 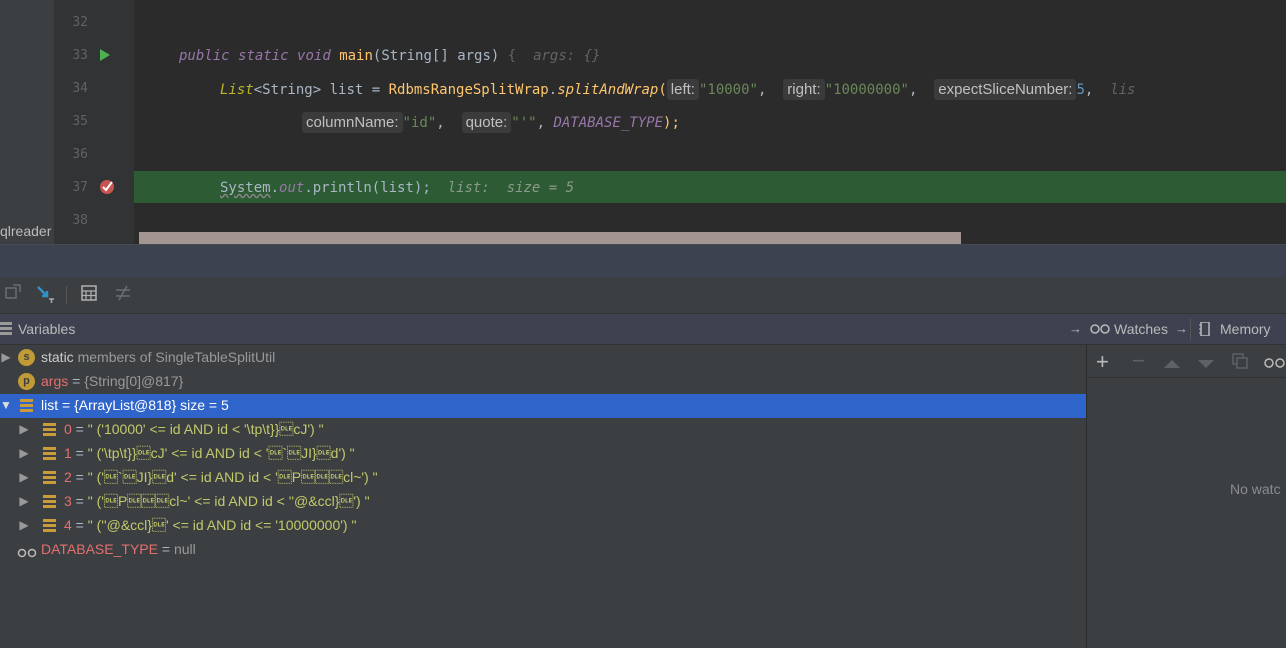 What do you see at coordinates (135, 405) in the screenshot?
I see `variable-label: list = {ArrayList@818} size = 5` at bounding box center [135, 405].